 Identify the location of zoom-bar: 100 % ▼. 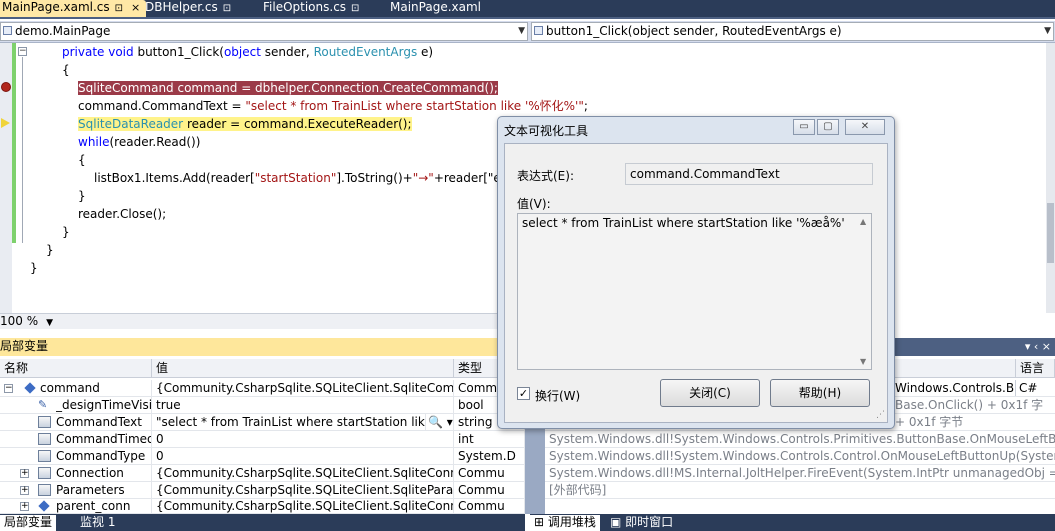
(265, 321).